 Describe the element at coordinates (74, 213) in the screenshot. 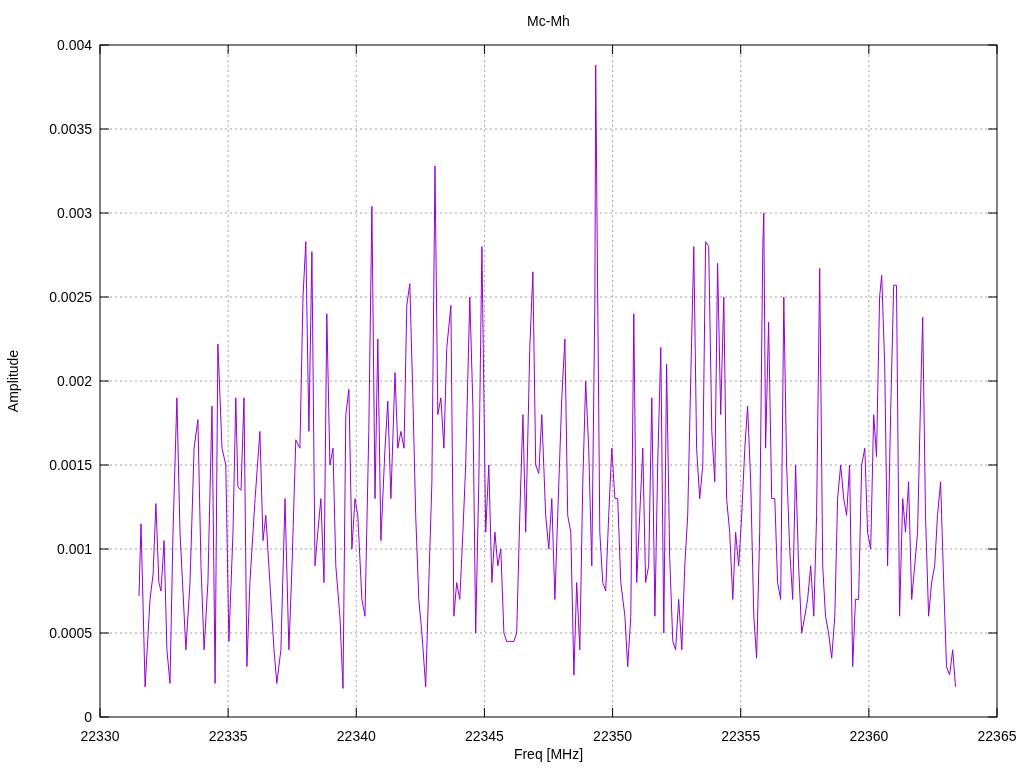

I see `tick-label: 0.003` at that location.